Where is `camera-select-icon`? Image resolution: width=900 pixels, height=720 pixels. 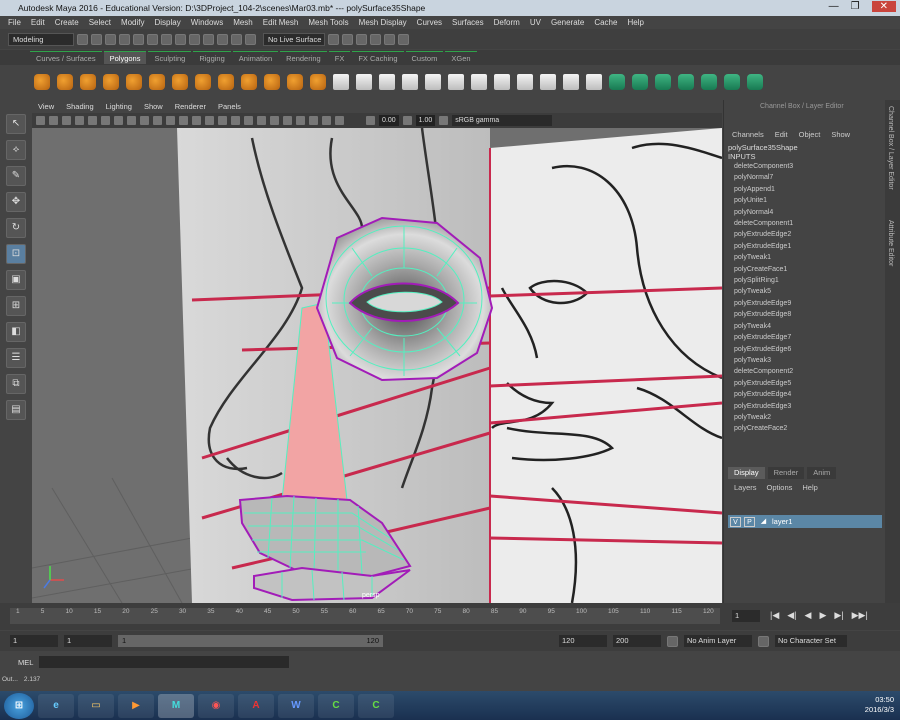
camera-select-icon is located at coordinates (40, 120).